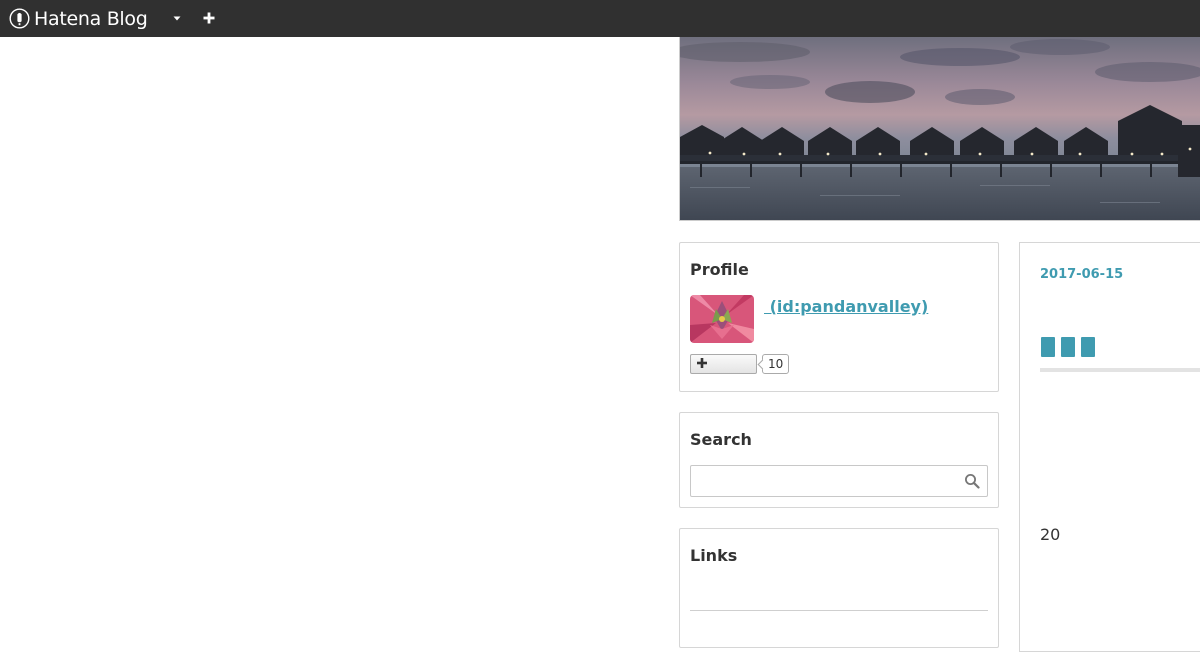 The width and height of the screenshot is (1200, 652). I want to click on entry-article: 2017-06-15 20, so click(1109, 447).